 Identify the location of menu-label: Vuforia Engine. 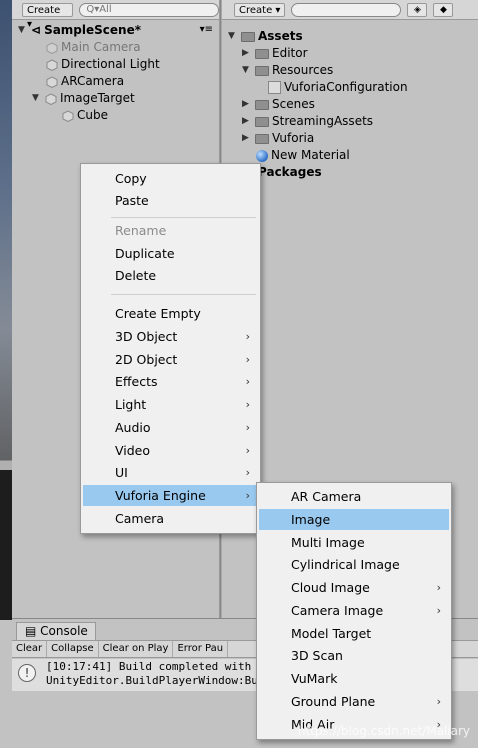
(160, 495).